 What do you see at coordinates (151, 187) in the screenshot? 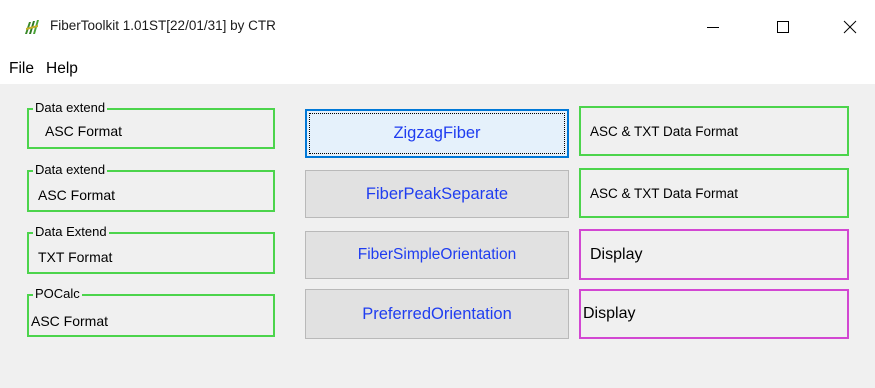
I see `group-box-row-2: Data extend ASC Format` at bounding box center [151, 187].